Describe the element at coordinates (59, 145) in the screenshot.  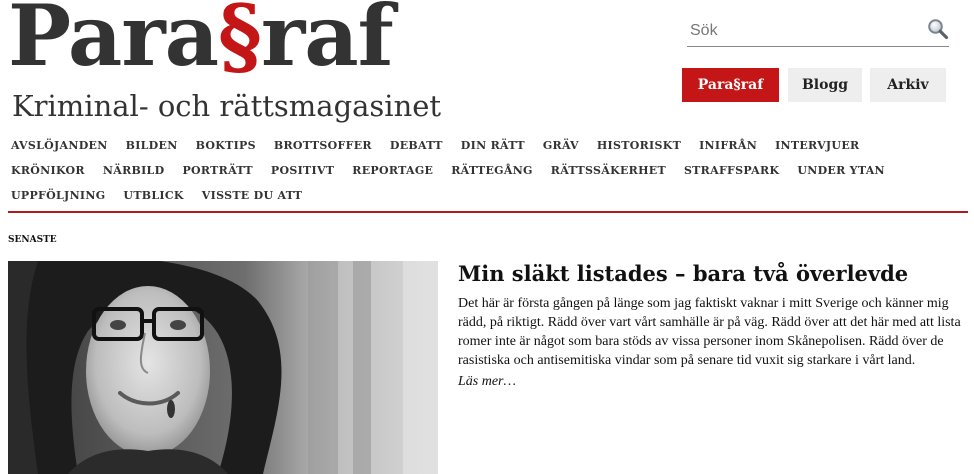
I see `nav-item-avslojanden: AVSLÖJANDEN` at that location.